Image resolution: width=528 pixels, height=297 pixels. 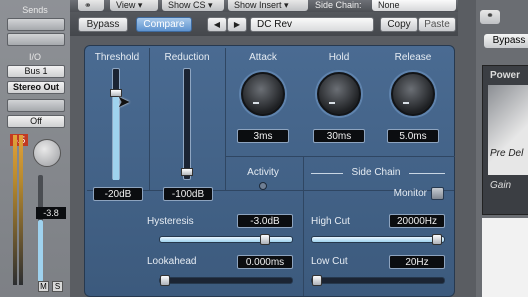 What do you see at coordinates (414, 5) in the screenshot?
I see `side-chain-select: None` at bounding box center [414, 5].